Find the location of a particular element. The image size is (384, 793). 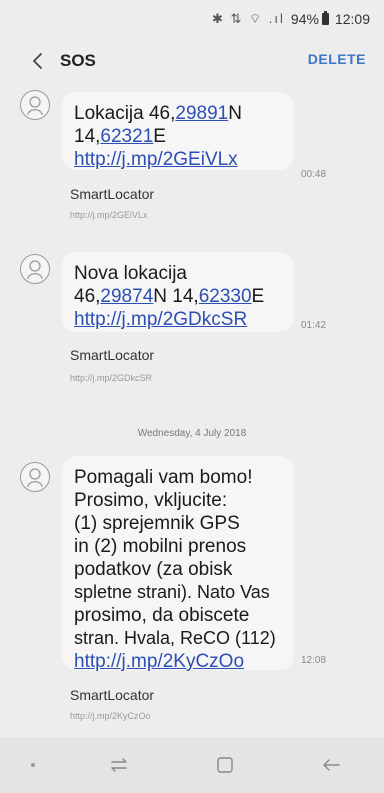

recent-apps-icon is located at coordinates (119, 765).